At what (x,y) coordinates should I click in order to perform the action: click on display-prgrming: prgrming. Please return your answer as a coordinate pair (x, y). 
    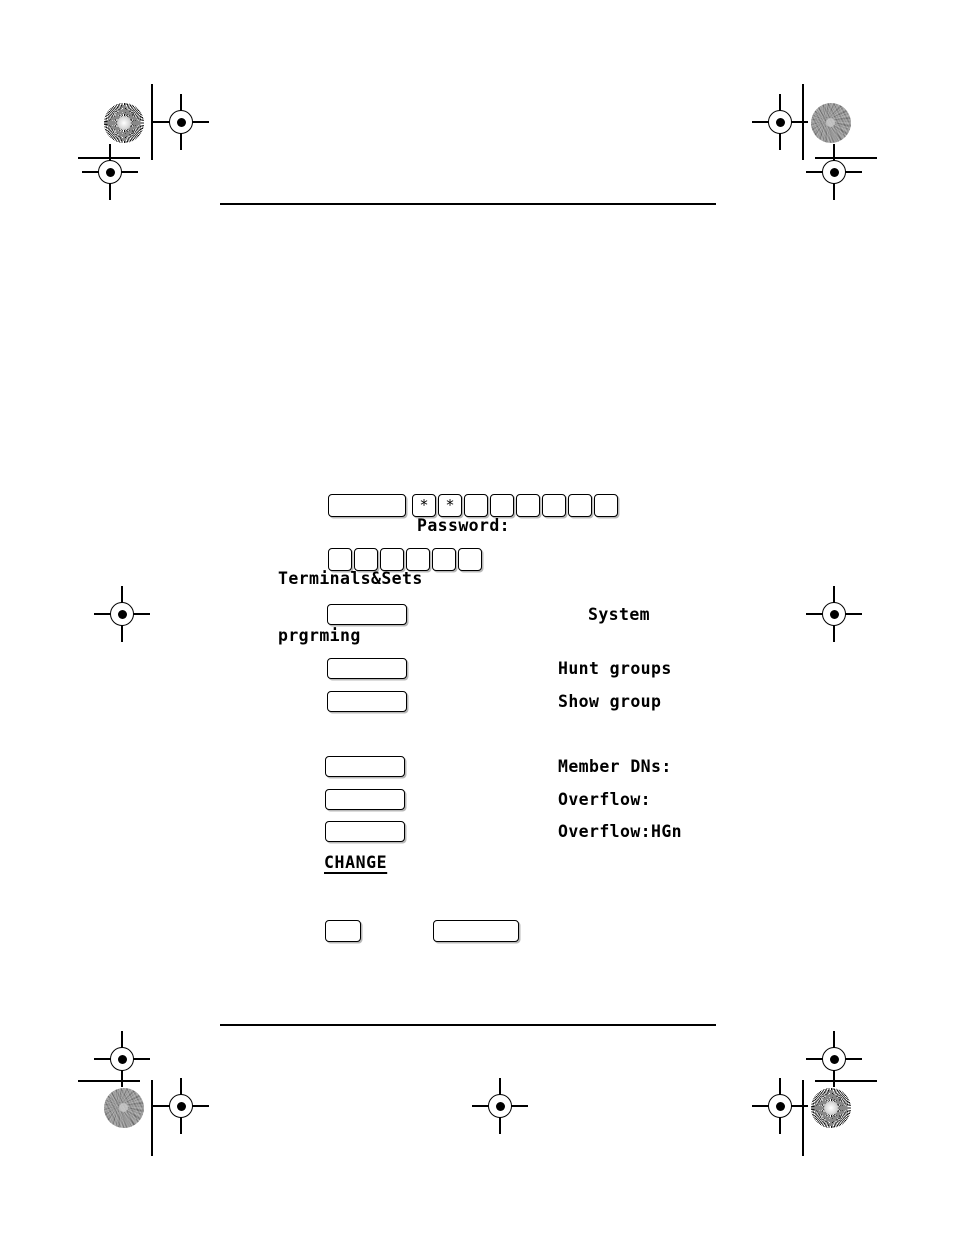
    Looking at the image, I should click on (319, 635).